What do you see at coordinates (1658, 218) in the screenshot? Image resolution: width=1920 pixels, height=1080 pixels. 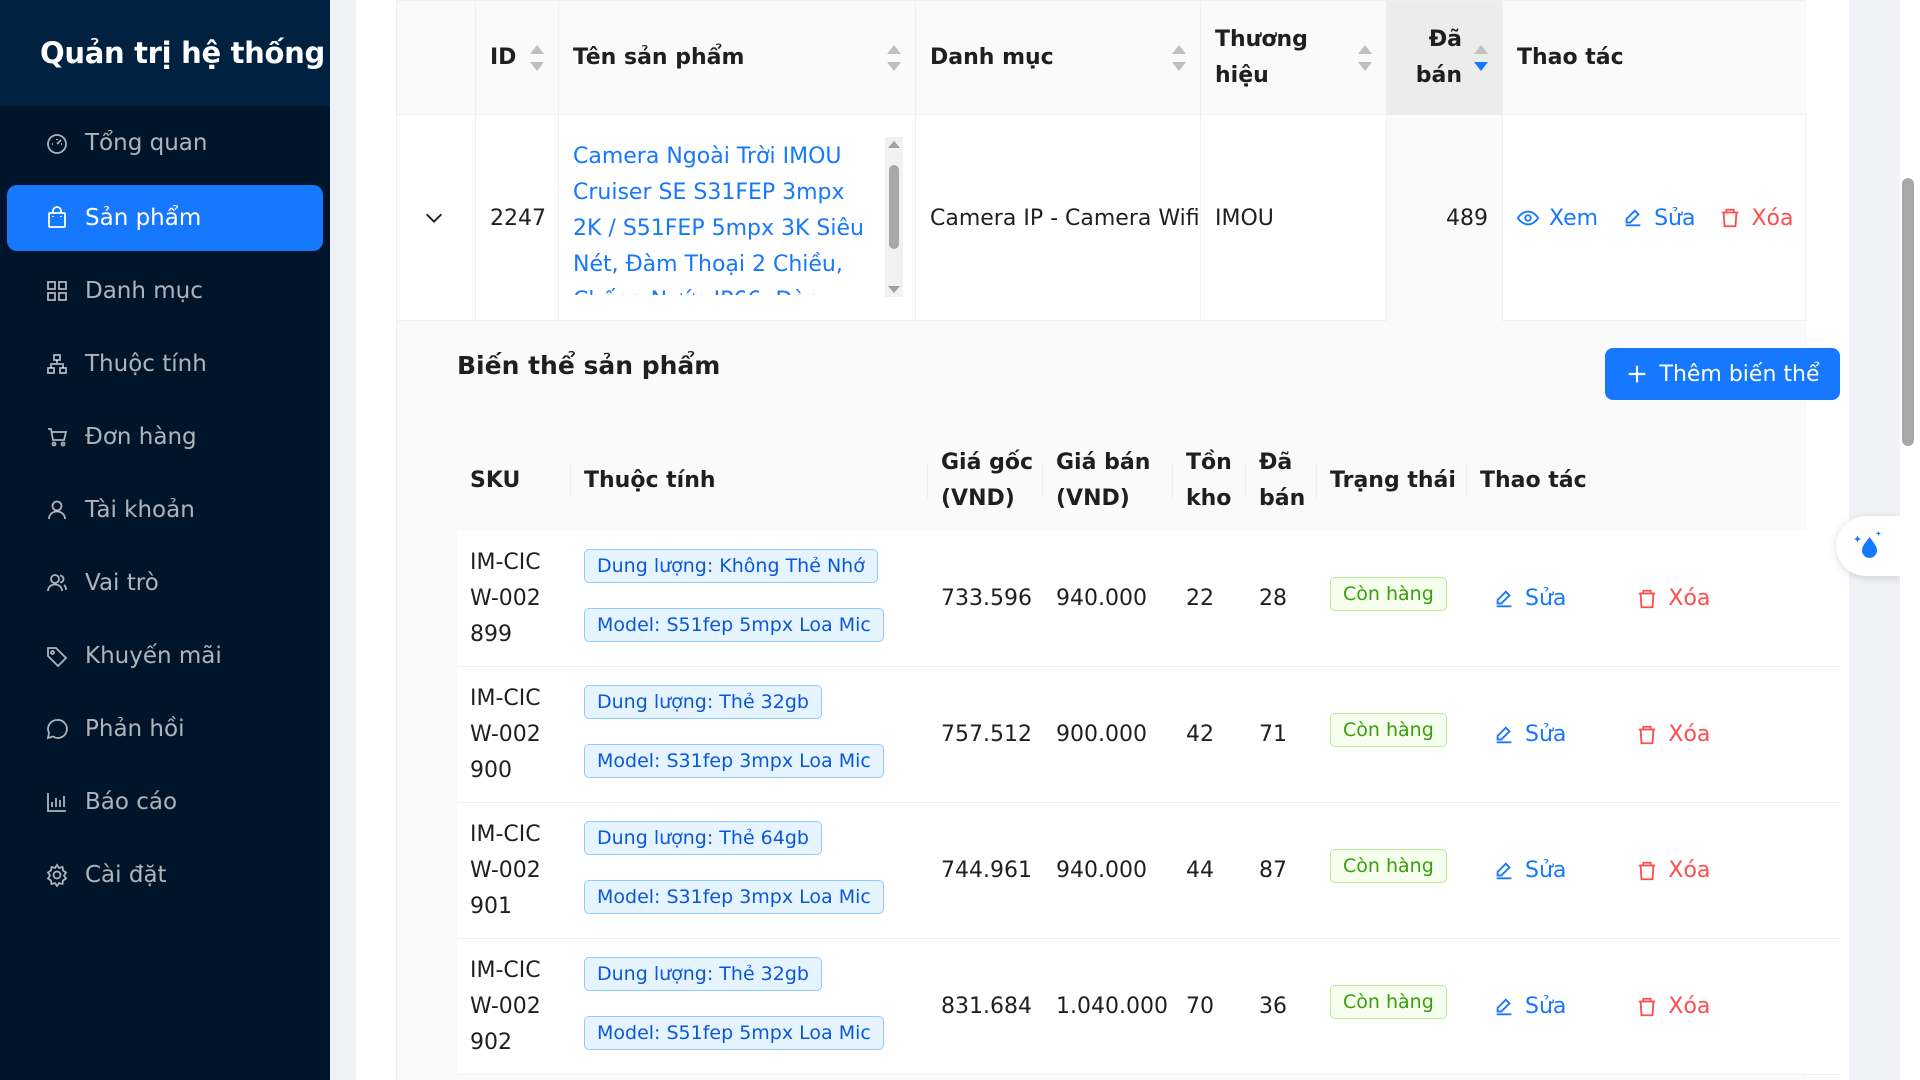 I see `edit-button: Sửa` at bounding box center [1658, 218].